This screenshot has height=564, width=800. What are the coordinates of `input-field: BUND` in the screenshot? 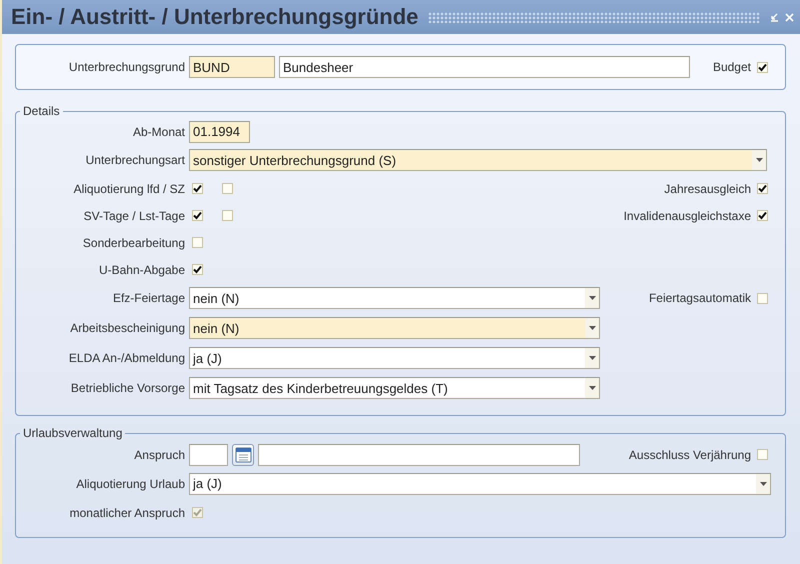 It's located at (232, 67).